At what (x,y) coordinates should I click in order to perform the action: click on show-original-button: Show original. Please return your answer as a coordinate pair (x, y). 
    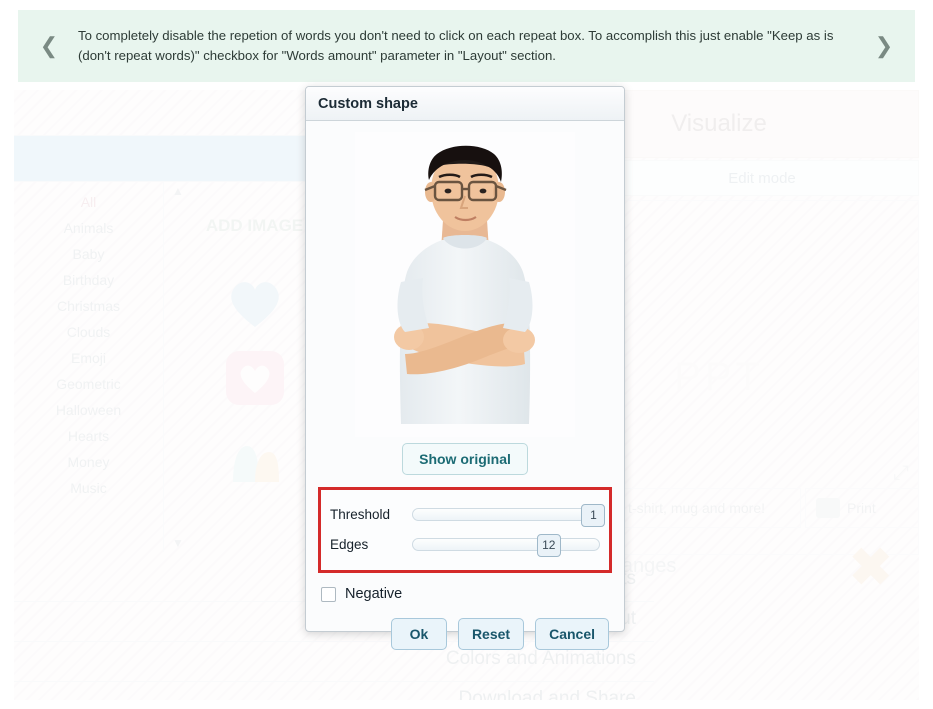
    Looking at the image, I should click on (465, 459).